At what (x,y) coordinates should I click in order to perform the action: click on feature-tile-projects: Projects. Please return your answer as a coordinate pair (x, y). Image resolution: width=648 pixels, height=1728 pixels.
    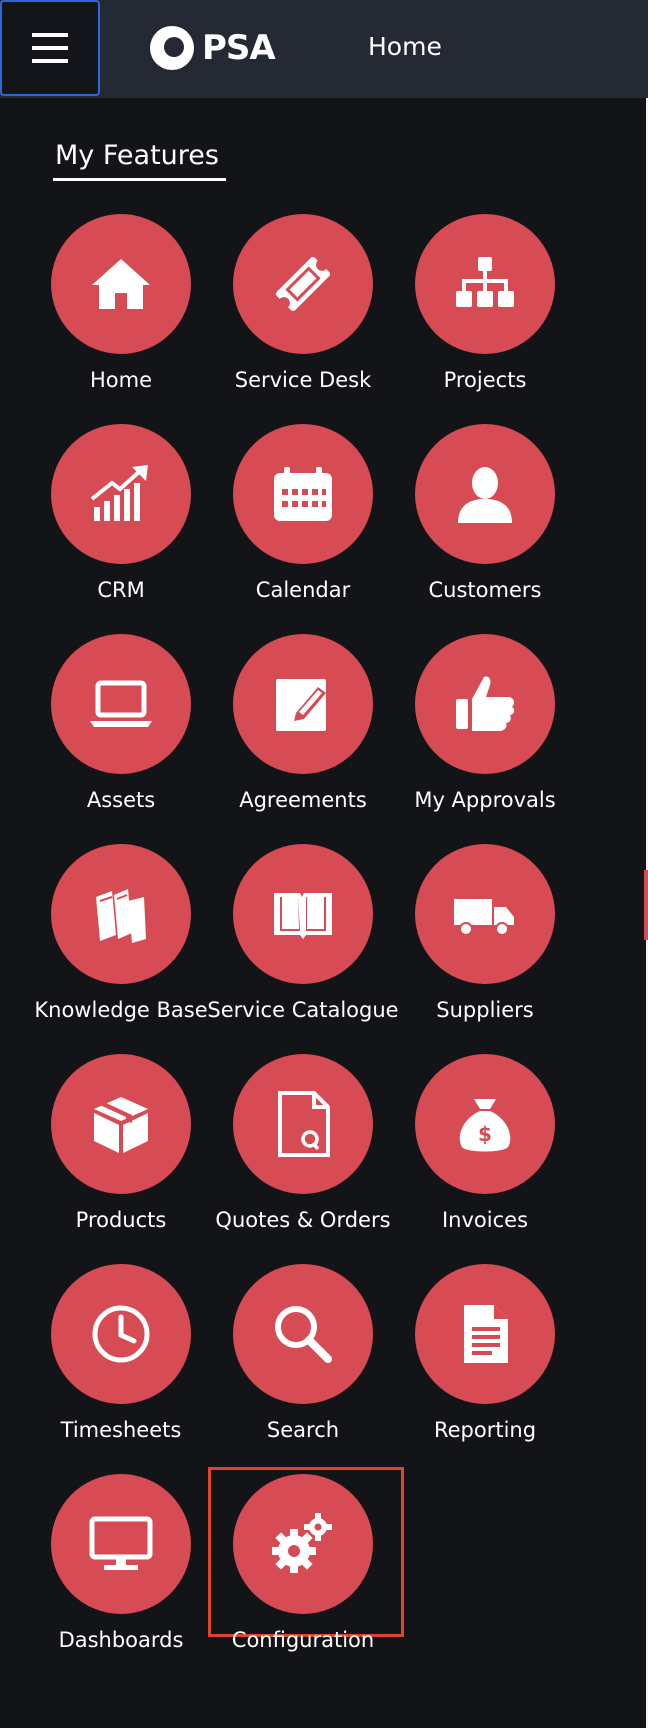
    Looking at the image, I should click on (485, 314).